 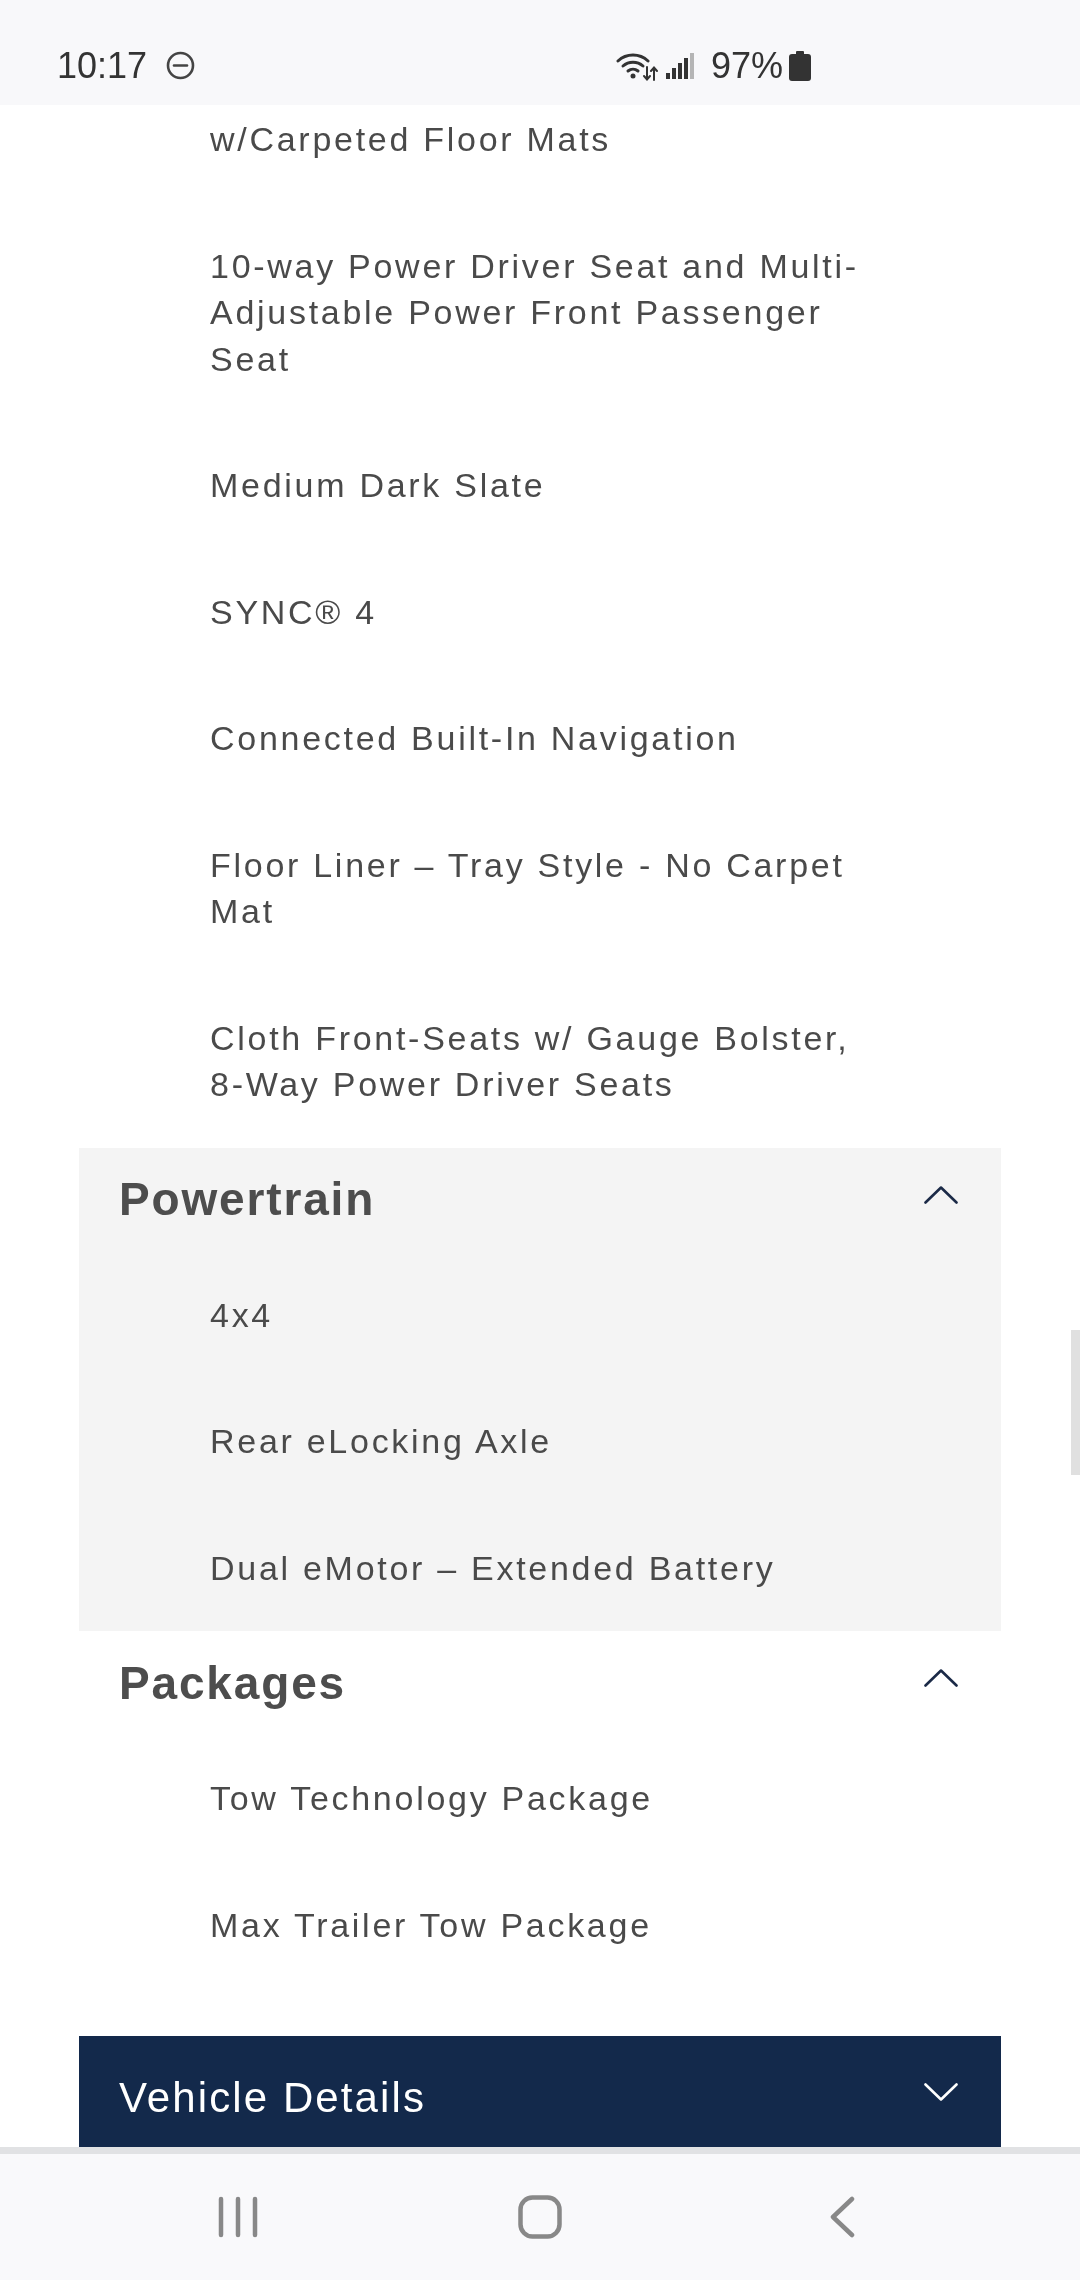 I want to click on clock-text: 10:17, so click(x=102, y=65).